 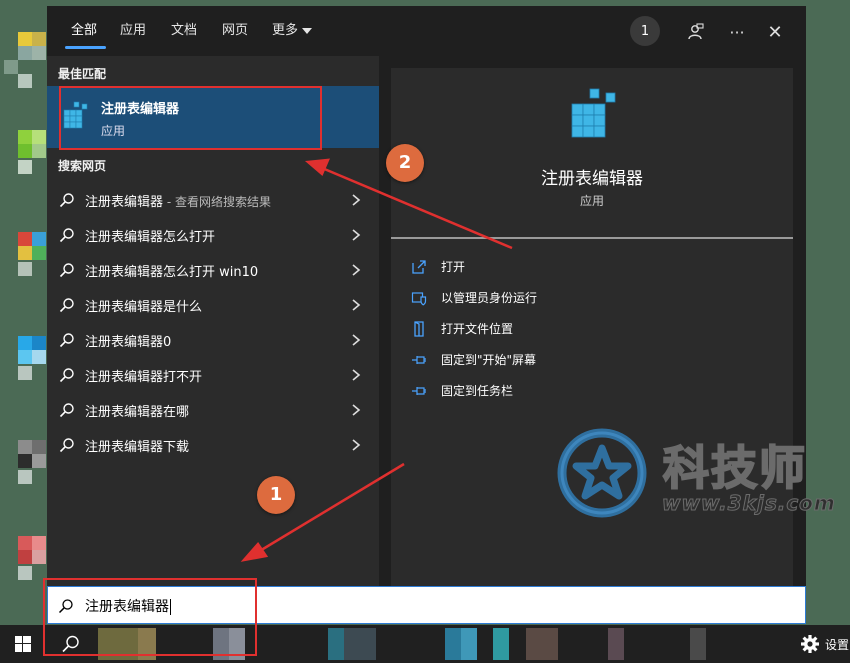 What do you see at coordinates (128, 342) in the screenshot?
I see `web-result-text: 注册表编辑器0` at bounding box center [128, 342].